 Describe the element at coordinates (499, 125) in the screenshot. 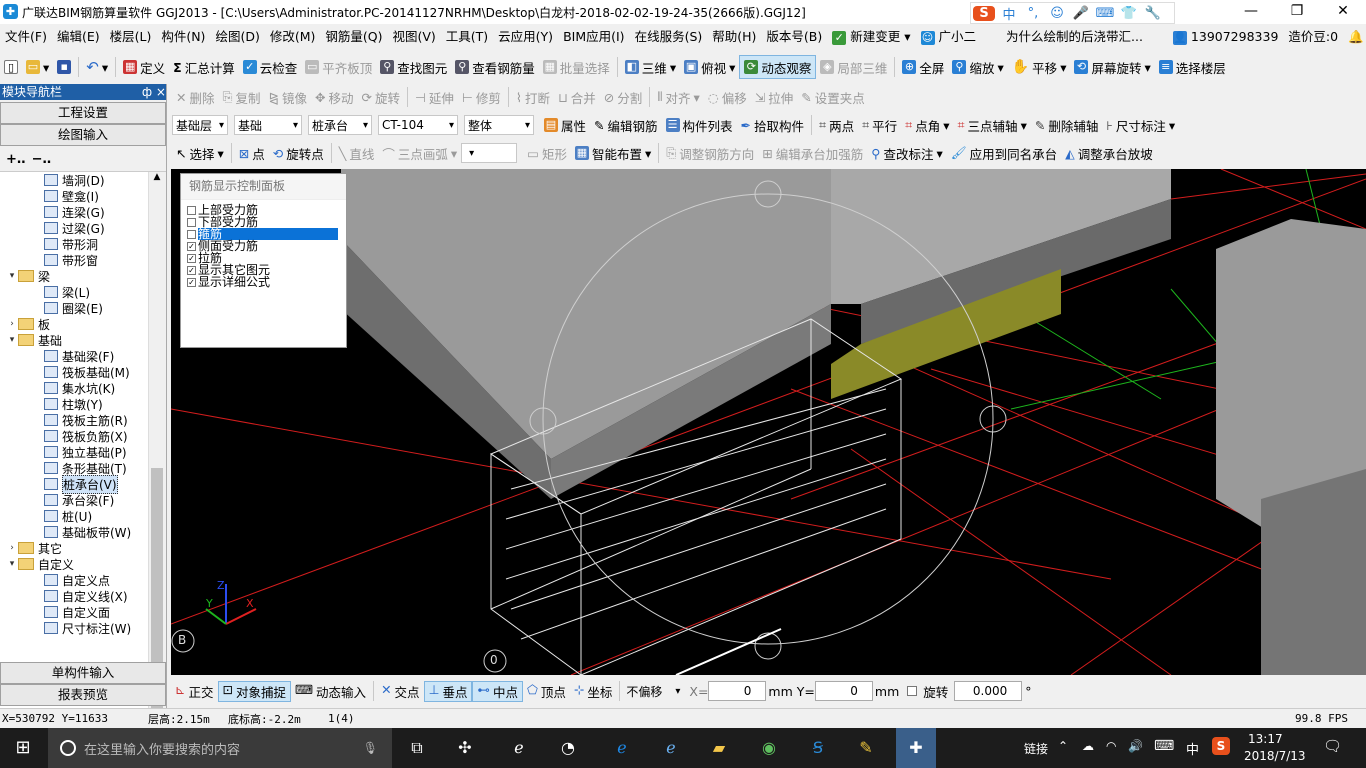

I see `scope-select: 整体` at that location.